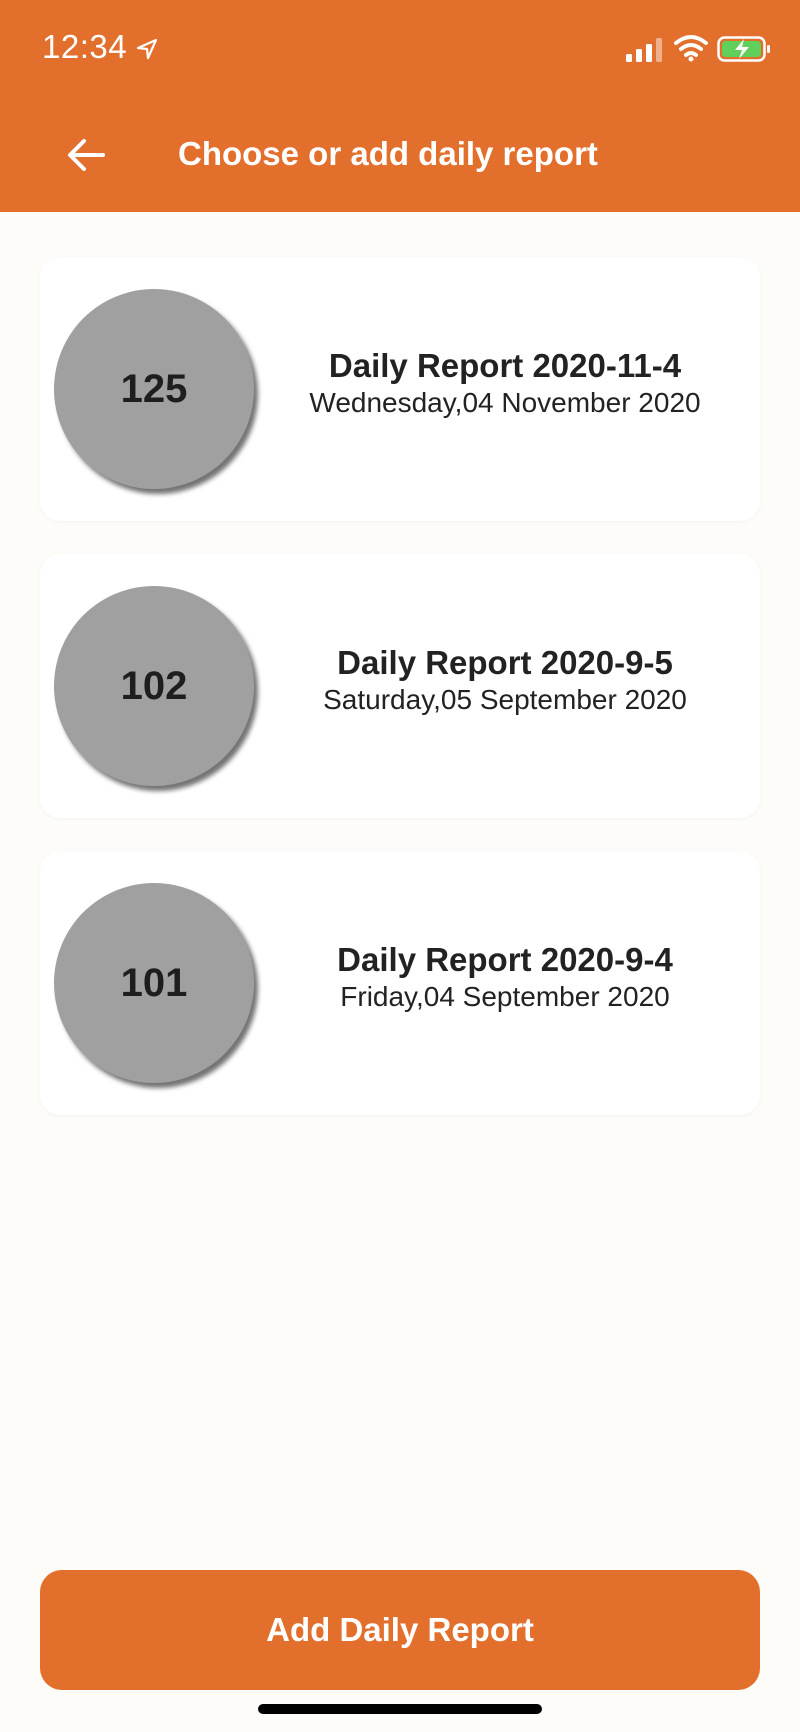 This screenshot has width=800, height=1732. What do you see at coordinates (505, 662) in the screenshot?
I see `report-title: Daily Report 2020-9-5` at bounding box center [505, 662].